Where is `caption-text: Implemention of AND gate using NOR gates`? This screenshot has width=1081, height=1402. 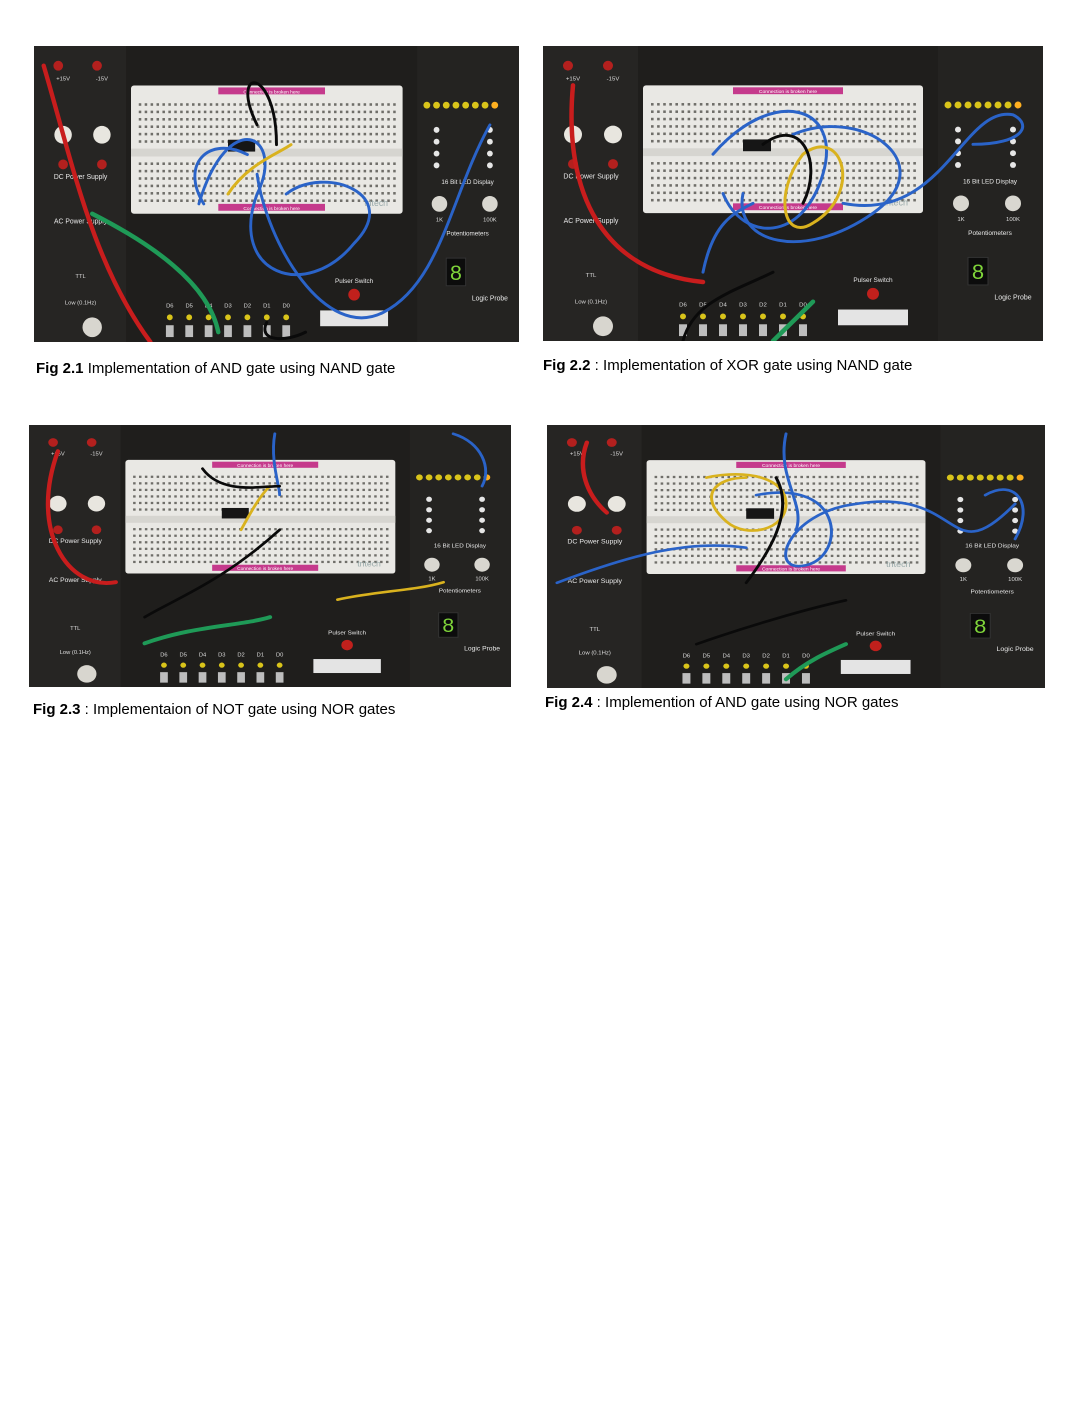 caption-text: Implemention of AND gate using NOR gates is located at coordinates (752, 702).